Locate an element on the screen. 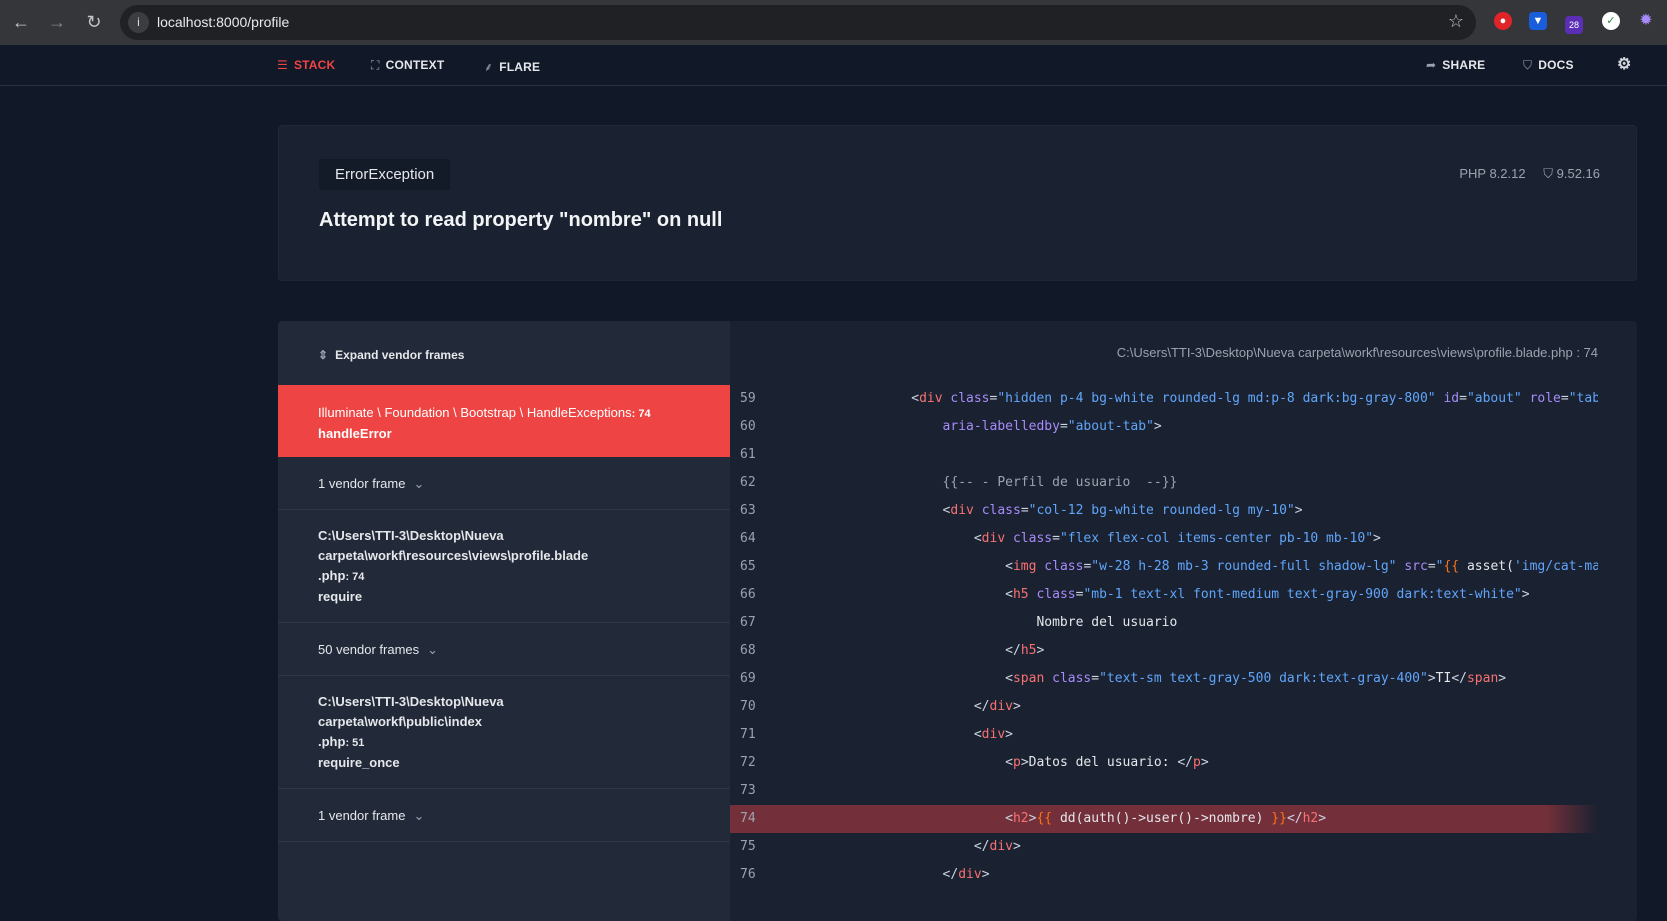  line-number: 76 is located at coordinates (748, 875).